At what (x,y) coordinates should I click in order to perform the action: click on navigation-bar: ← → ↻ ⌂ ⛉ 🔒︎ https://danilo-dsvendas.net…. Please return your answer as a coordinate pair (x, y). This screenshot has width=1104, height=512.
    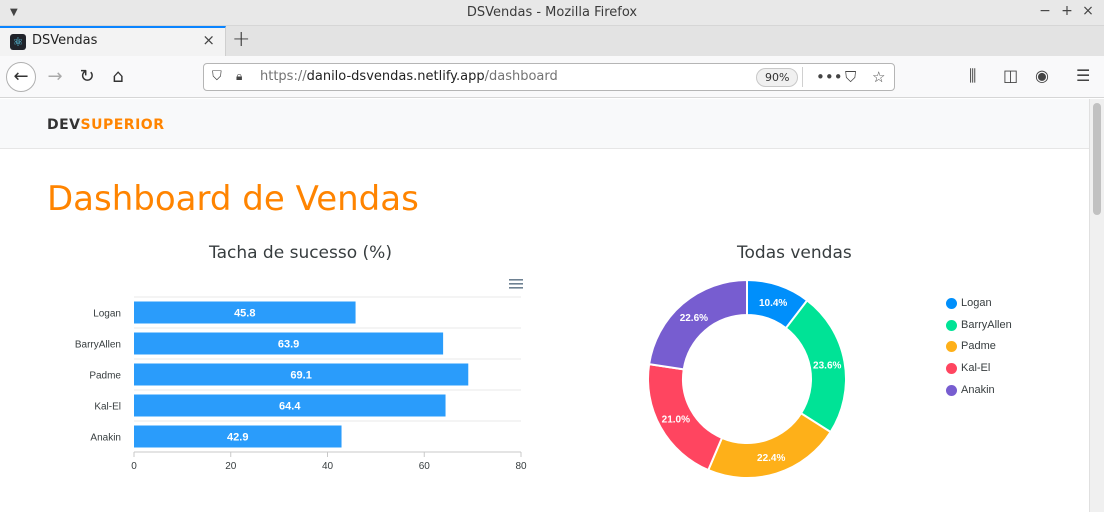
    Looking at the image, I should click on (552, 77).